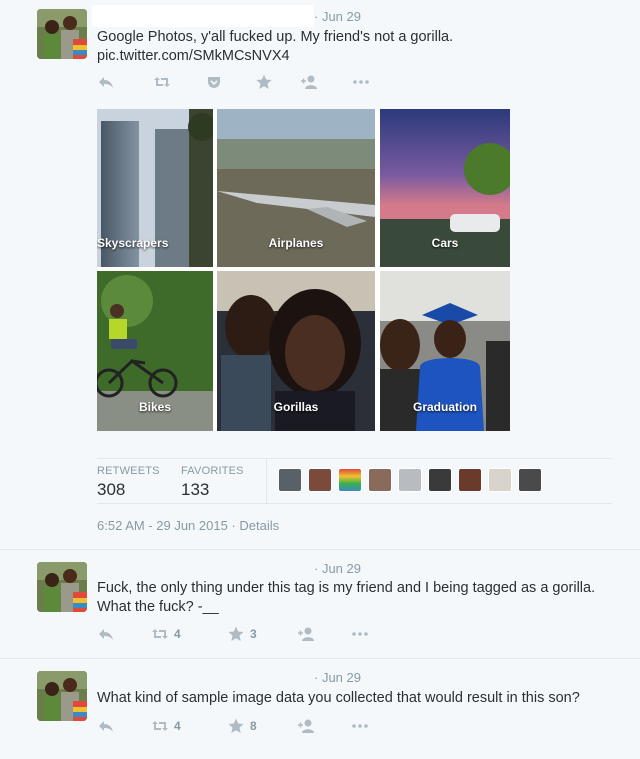  What do you see at coordinates (111, 489) in the screenshot?
I see `retweets-count: 308` at bounding box center [111, 489].